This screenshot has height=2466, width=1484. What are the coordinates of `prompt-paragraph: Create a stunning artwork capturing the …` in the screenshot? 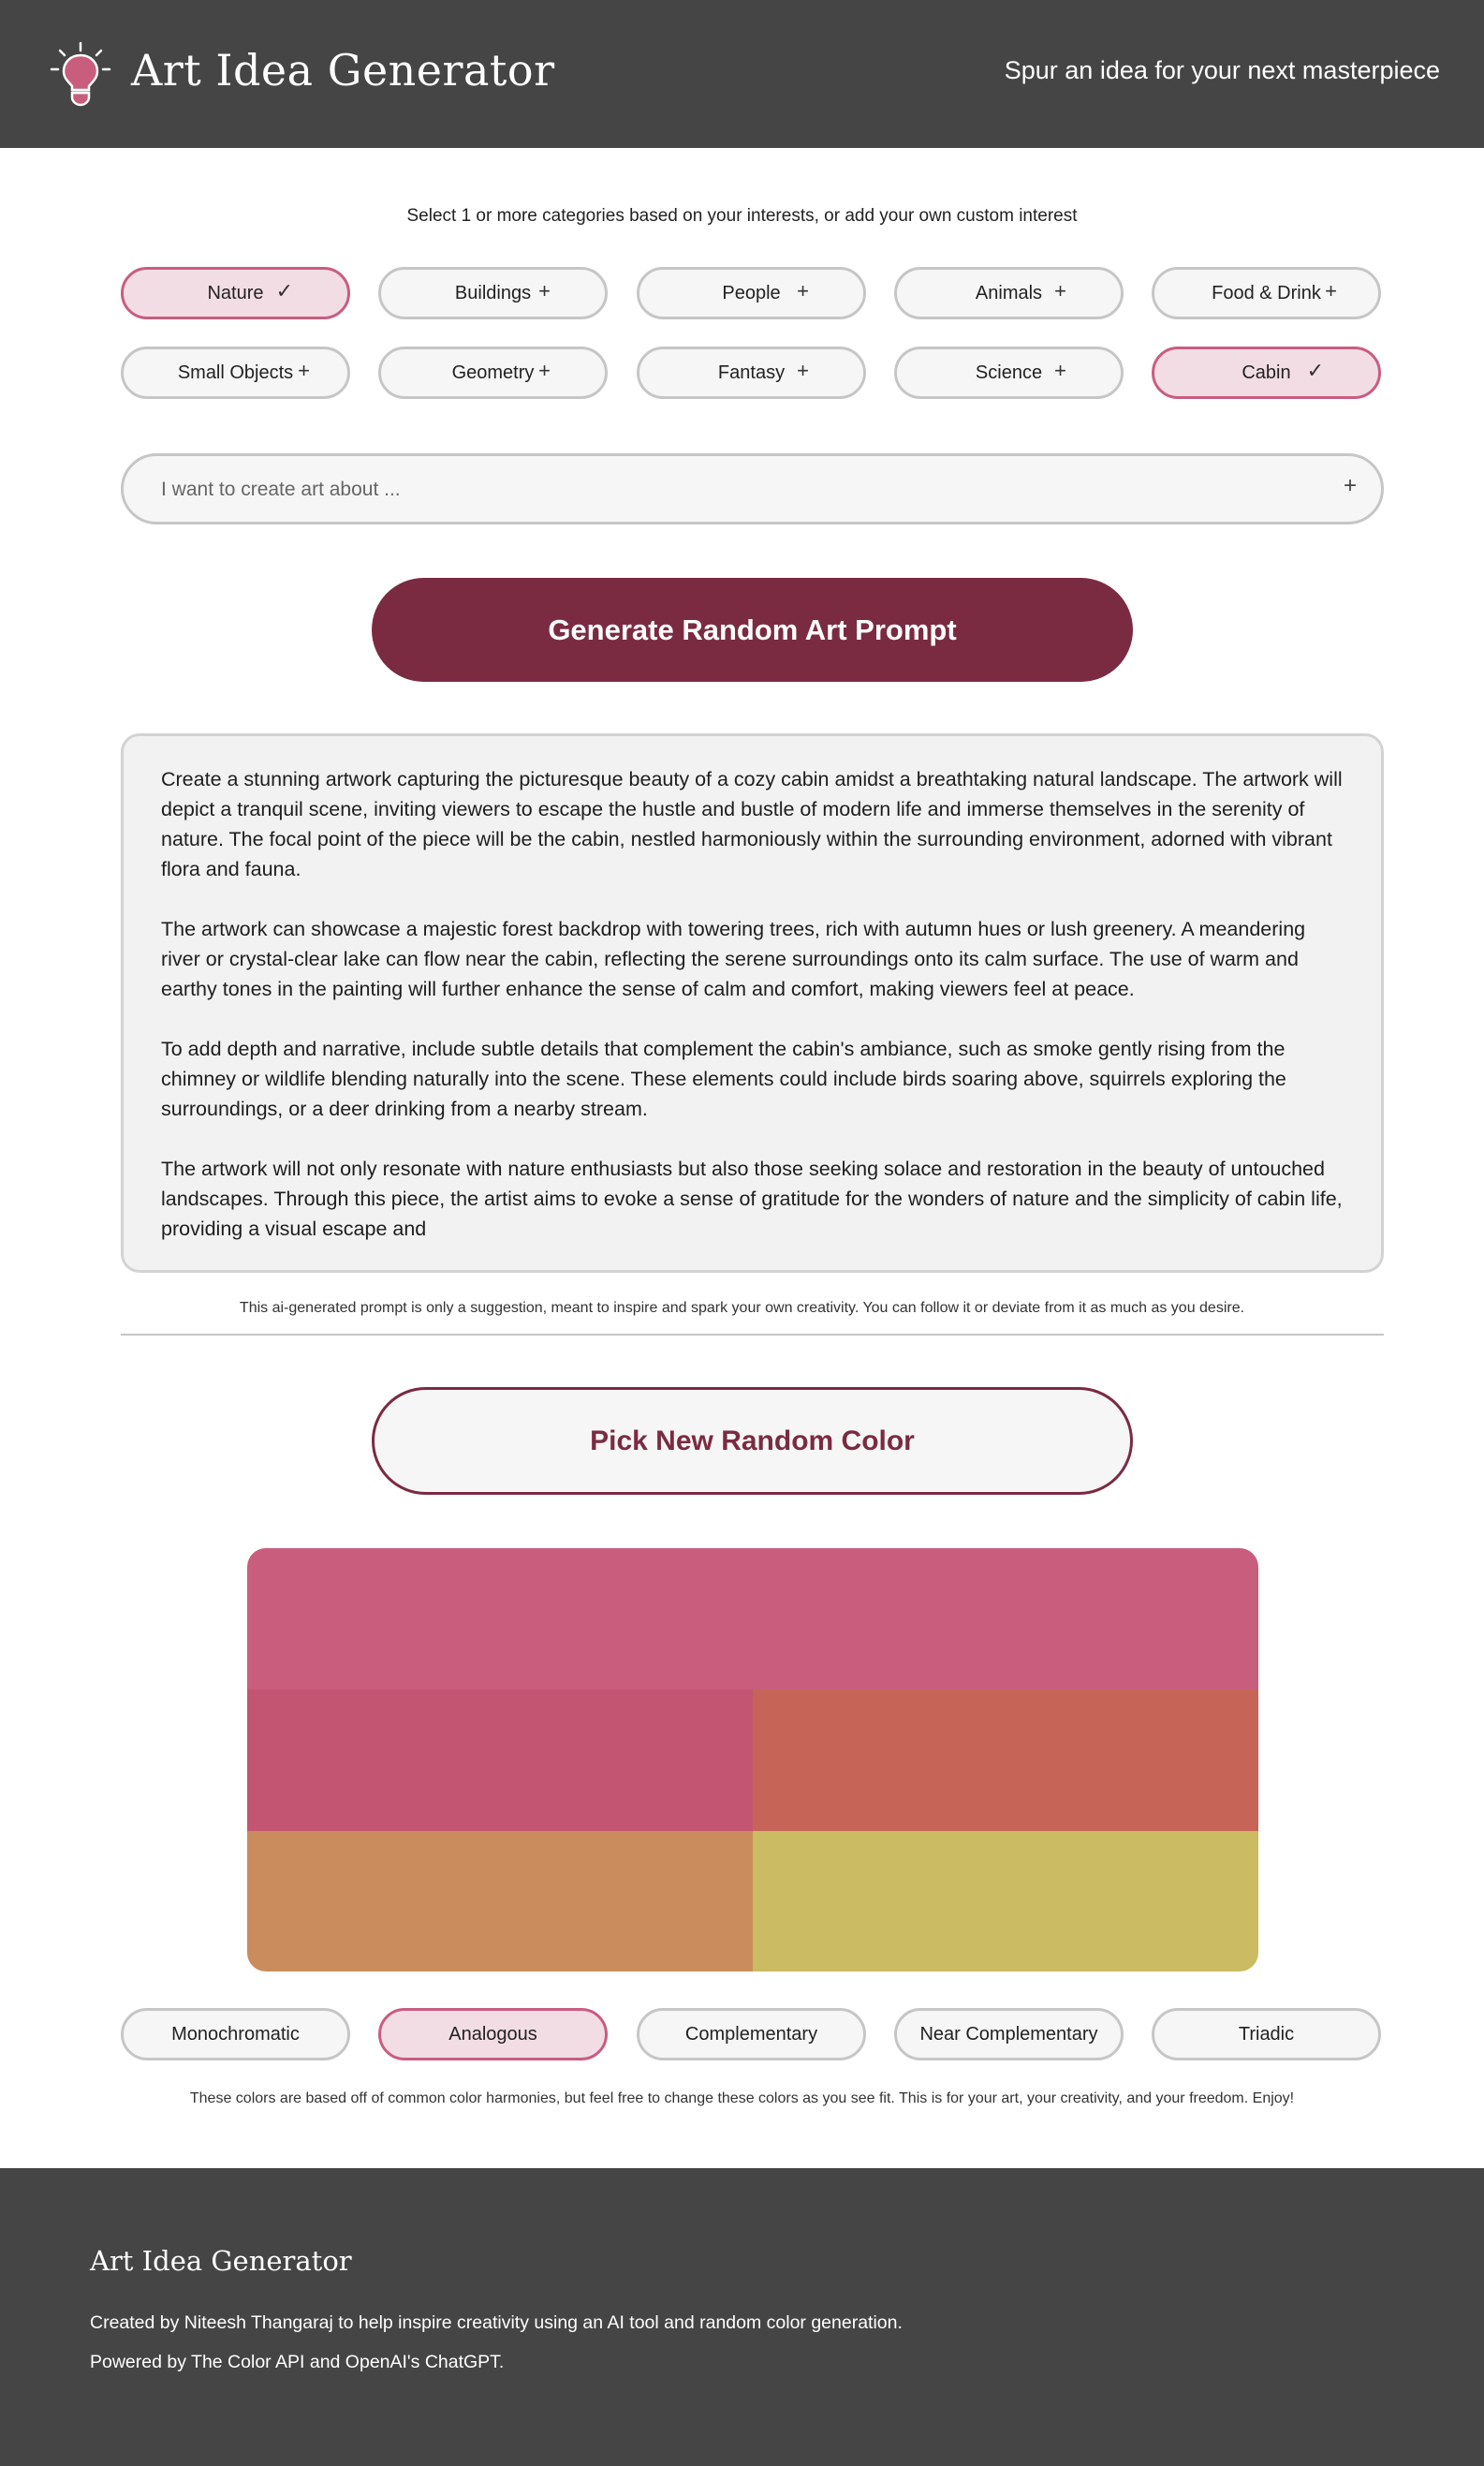 It's located at (752, 824).